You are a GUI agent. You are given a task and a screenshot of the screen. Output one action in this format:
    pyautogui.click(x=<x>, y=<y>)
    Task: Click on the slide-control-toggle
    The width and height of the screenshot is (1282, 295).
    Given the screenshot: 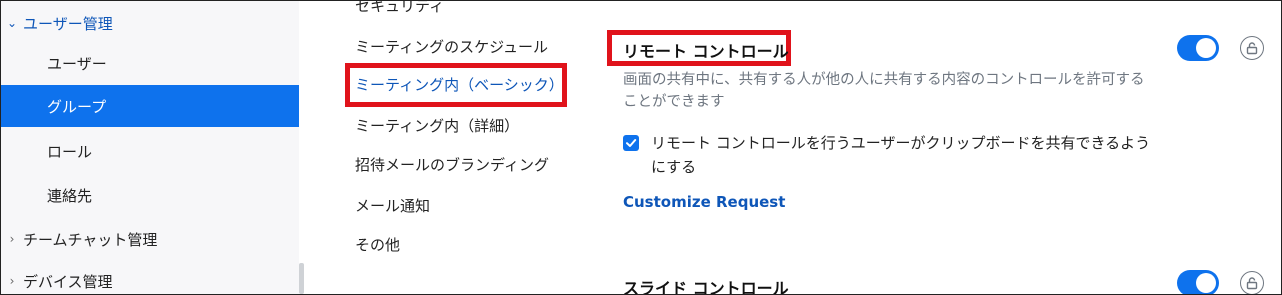 What is the action you would take?
    pyautogui.click(x=1198, y=282)
    